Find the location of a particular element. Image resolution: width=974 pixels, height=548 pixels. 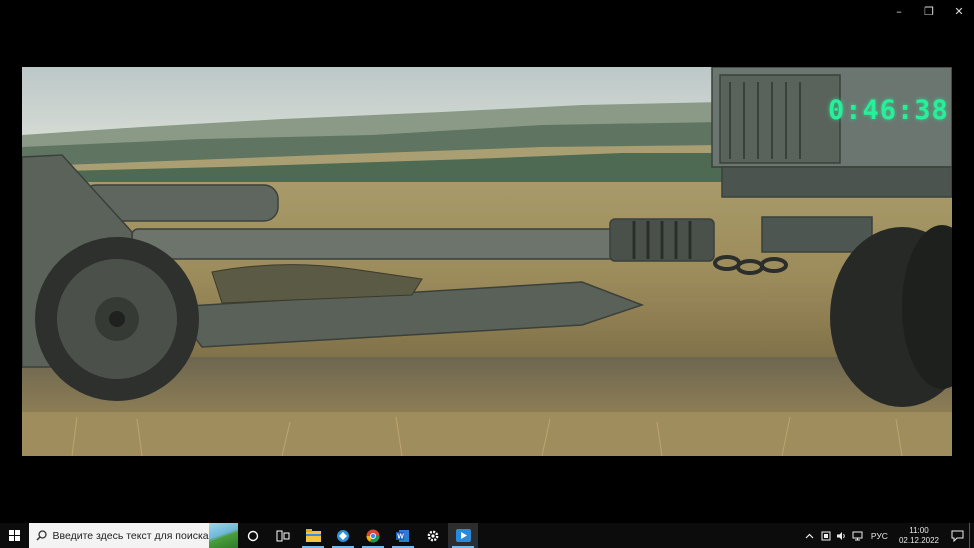

notifications-button is located at coordinates (957, 535).